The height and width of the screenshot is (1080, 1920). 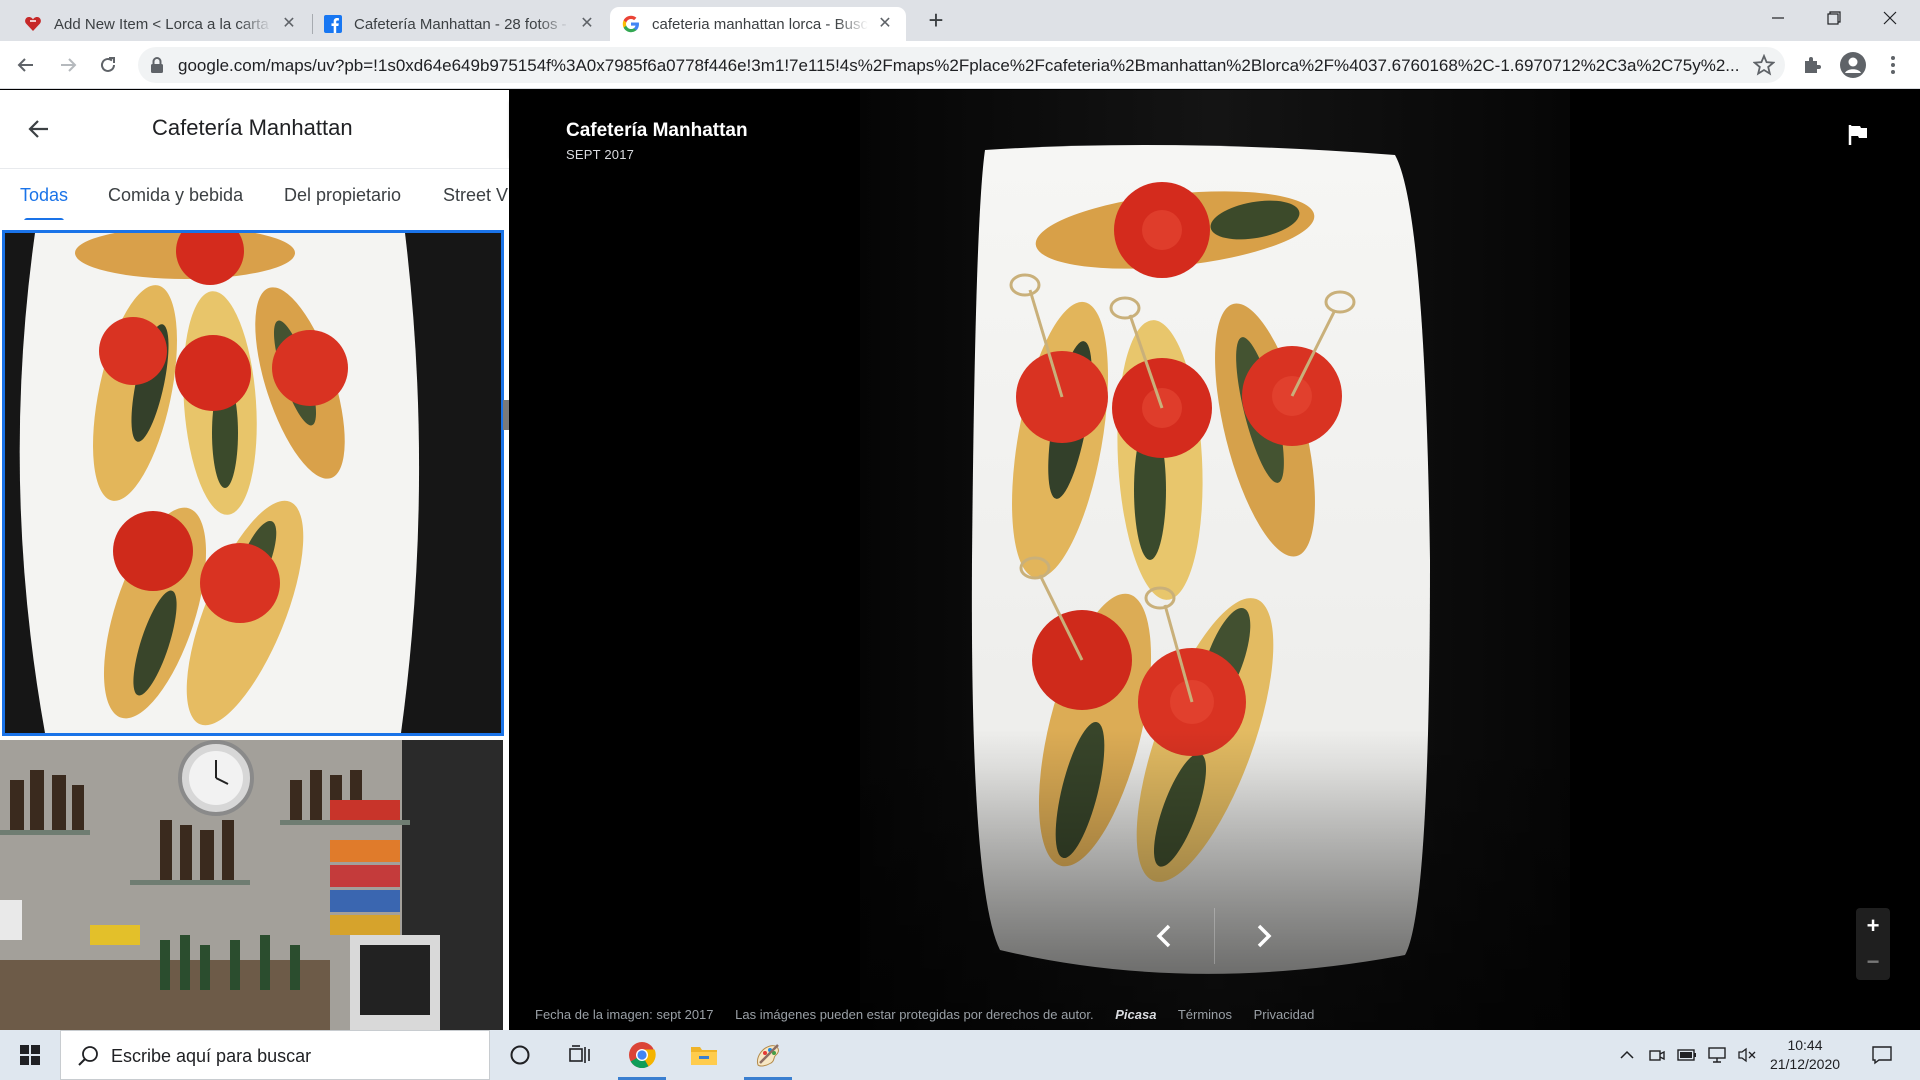 I want to click on clock-time: 10:44, so click(x=1805, y=1045).